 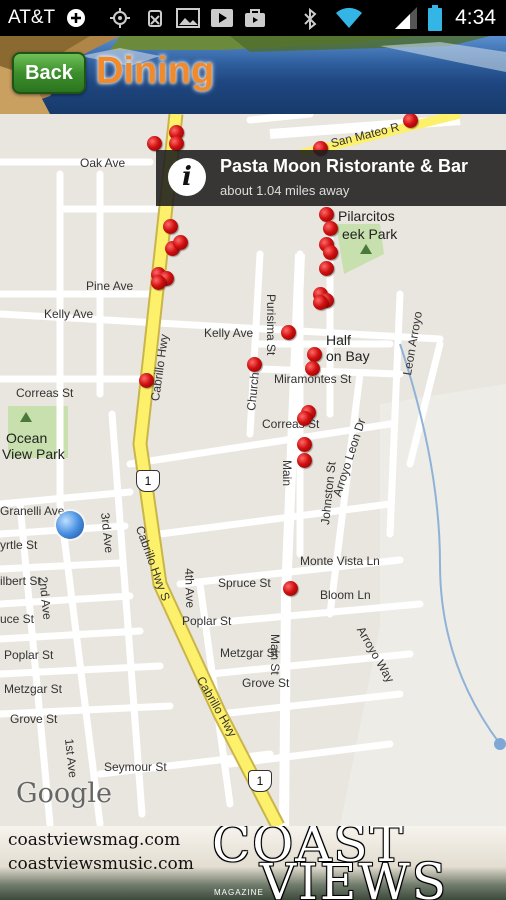 What do you see at coordinates (103, 163) in the screenshot?
I see `street-label: Oak Ave` at bounding box center [103, 163].